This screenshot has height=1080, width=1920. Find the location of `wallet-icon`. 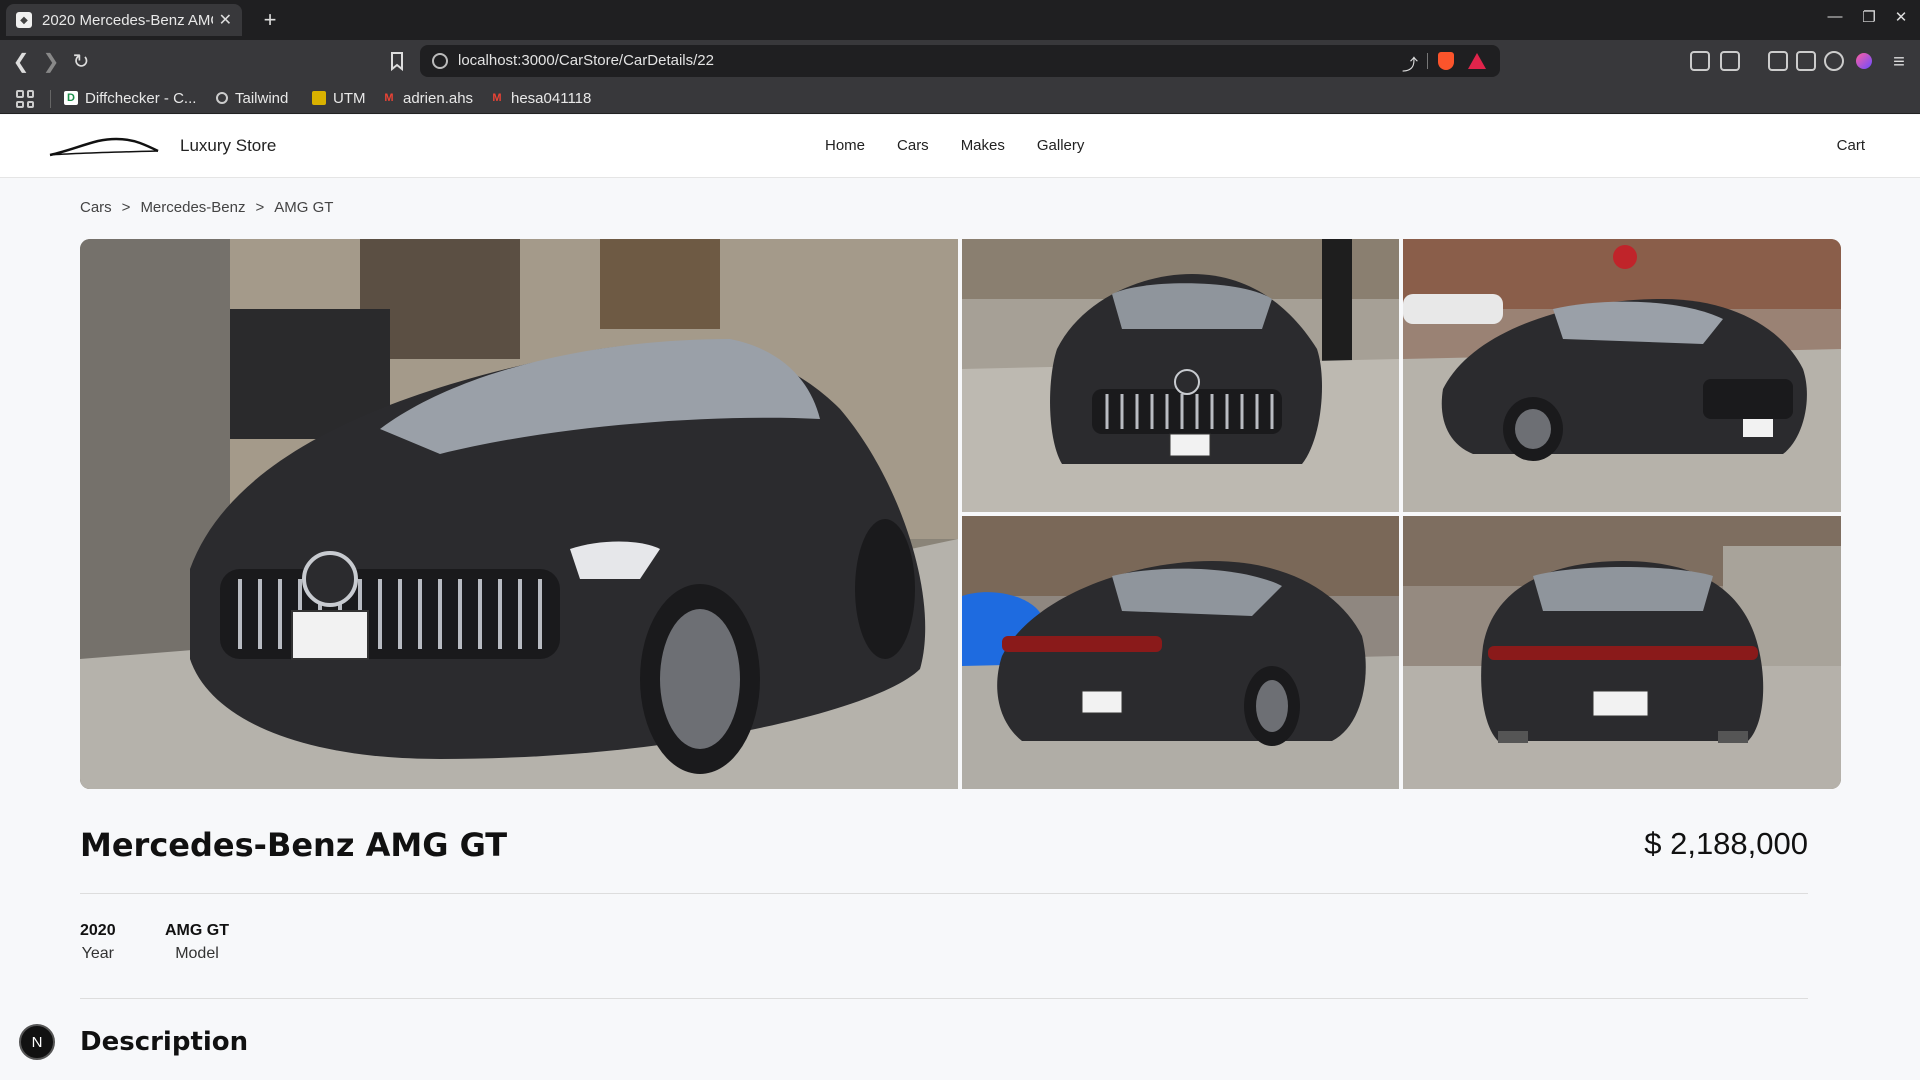

wallet-icon is located at coordinates (1806, 61).